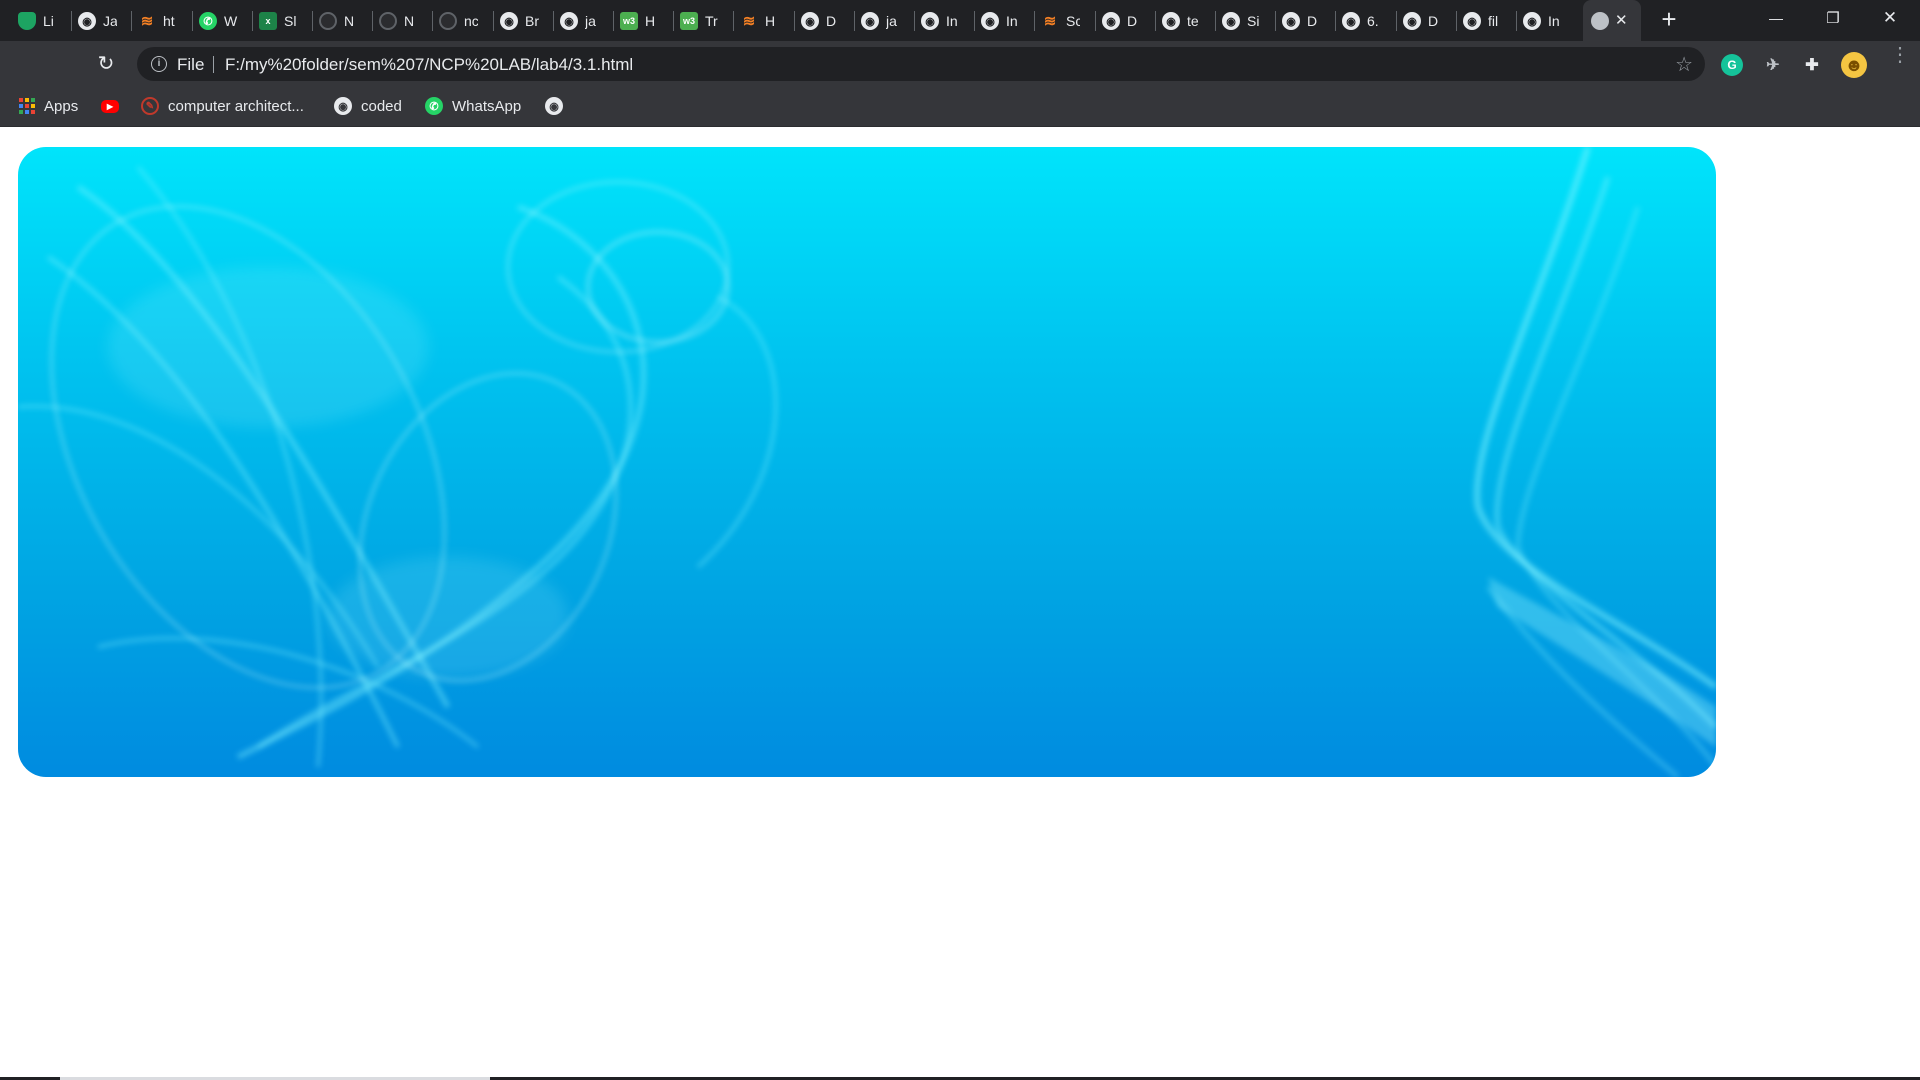 The image size is (1920, 1080). What do you see at coordinates (150, 106) in the screenshot?
I see `bookmark-red-icon: ✎` at bounding box center [150, 106].